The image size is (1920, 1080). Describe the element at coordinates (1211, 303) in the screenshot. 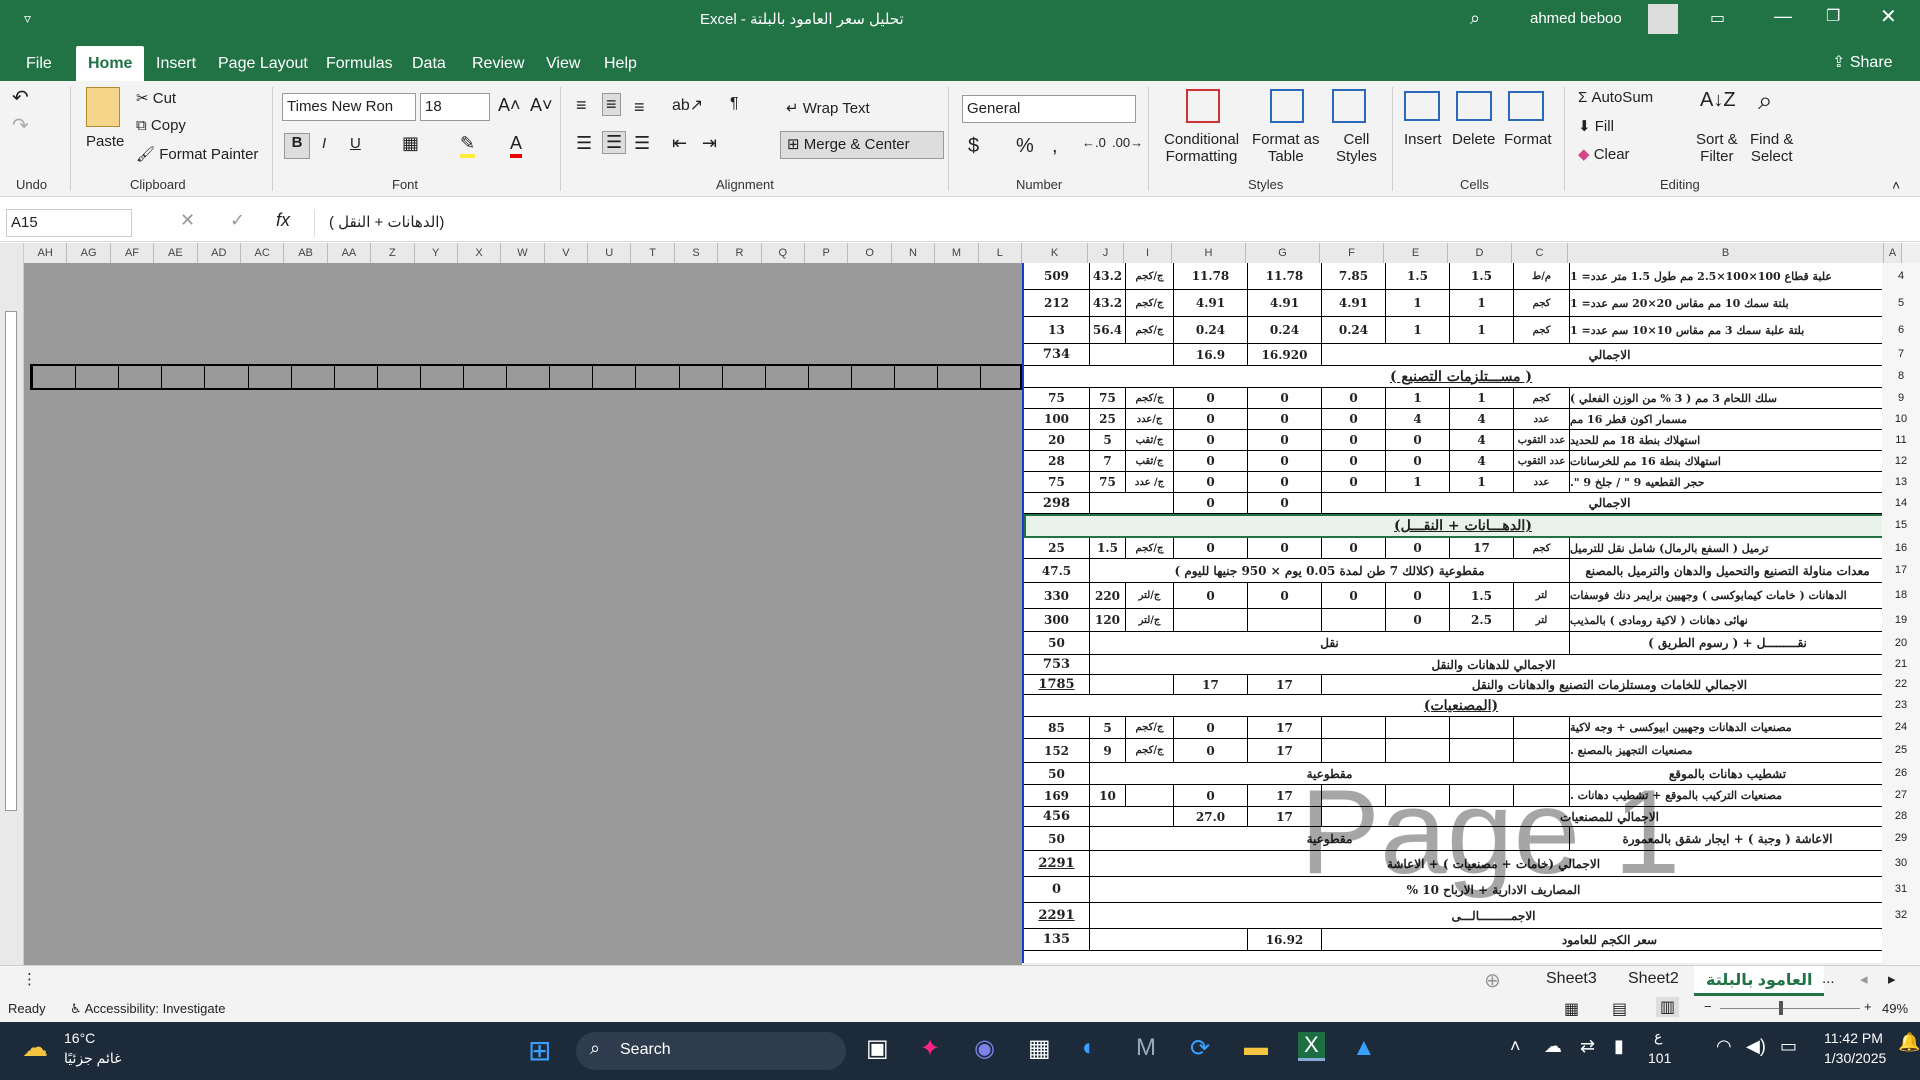

I see `sheet-cell: 4.91` at that location.